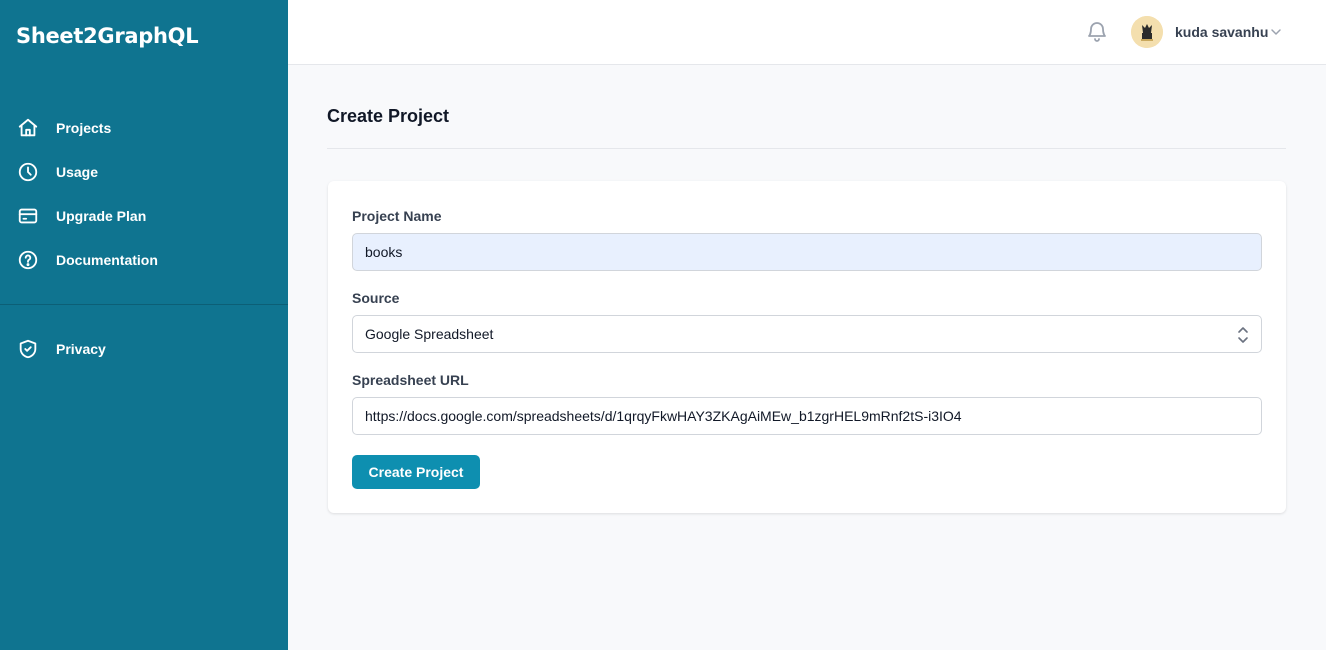 This screenshot has width=1326, height=650. What do you see at coordinates (376, 298) in the screenshot?
I see `source-label: Source` at bounding box center [376, 298].